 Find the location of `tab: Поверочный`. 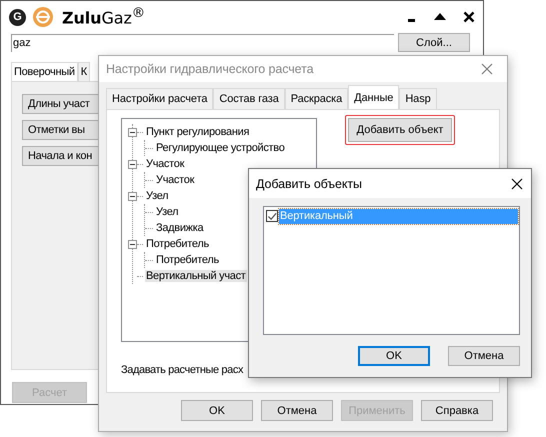

tab: Поверочный is located at coordinates (44, 71).